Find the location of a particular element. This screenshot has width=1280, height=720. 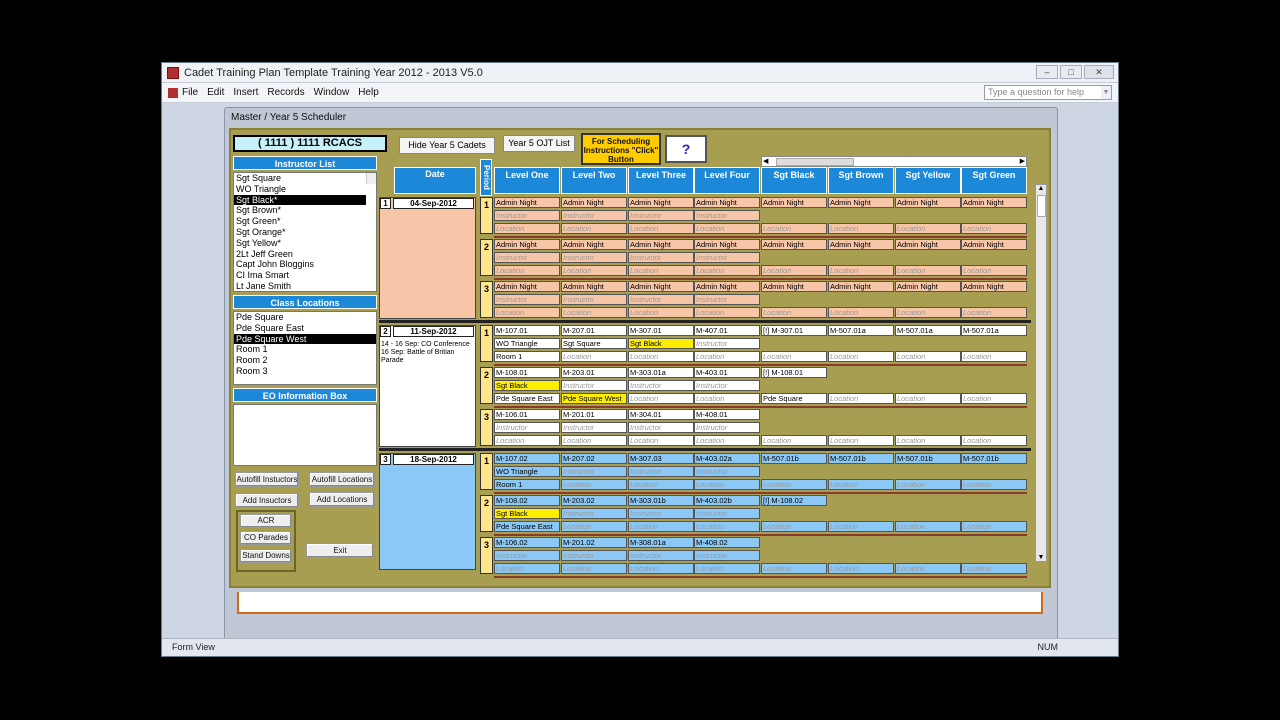

lesson-cell: M-407.01 is located at coordinates (727, 330).